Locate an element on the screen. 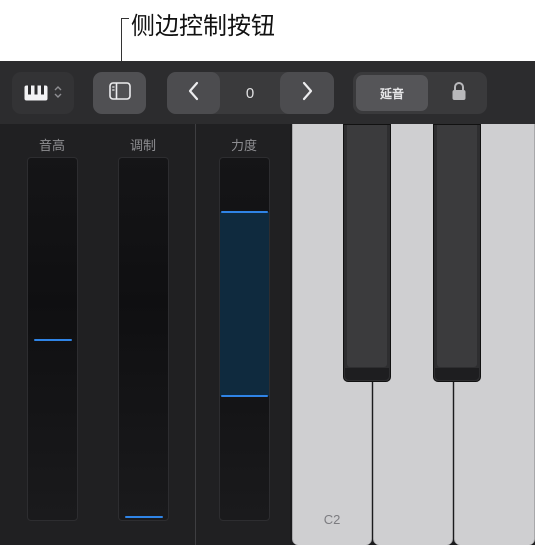  lock-icon is located at coordinates (459, 93).